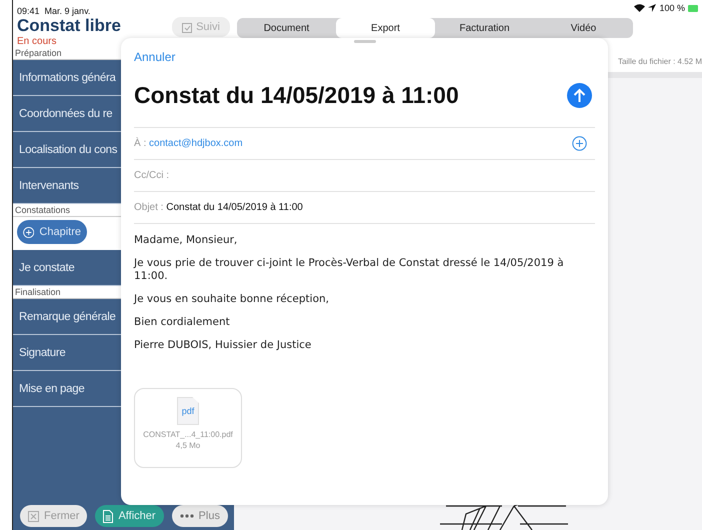 The image size is (702, 530). I want to click on file-size: Taille du fichier : 4.52 M, so click(660, 61).